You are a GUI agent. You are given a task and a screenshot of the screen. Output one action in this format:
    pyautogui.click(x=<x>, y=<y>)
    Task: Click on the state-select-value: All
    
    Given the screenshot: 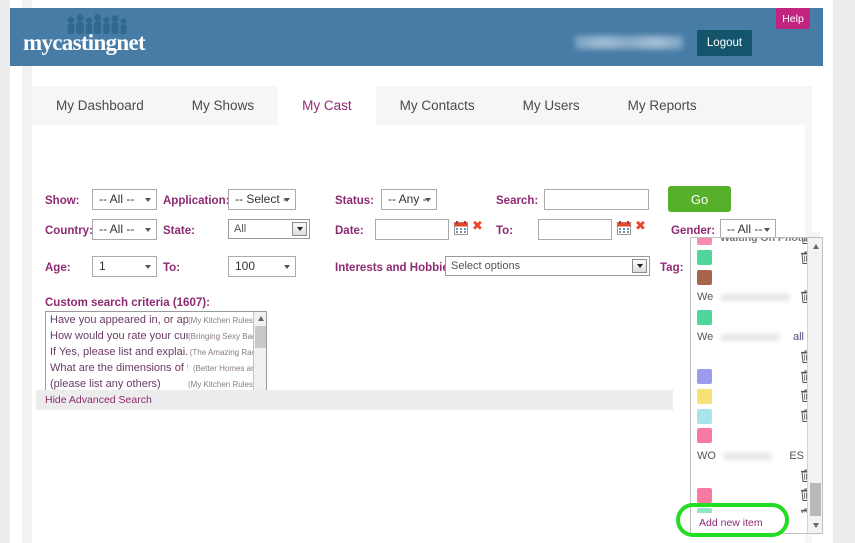 What is the action you would take?
    pyautogui.click(x=240, y=229)
    